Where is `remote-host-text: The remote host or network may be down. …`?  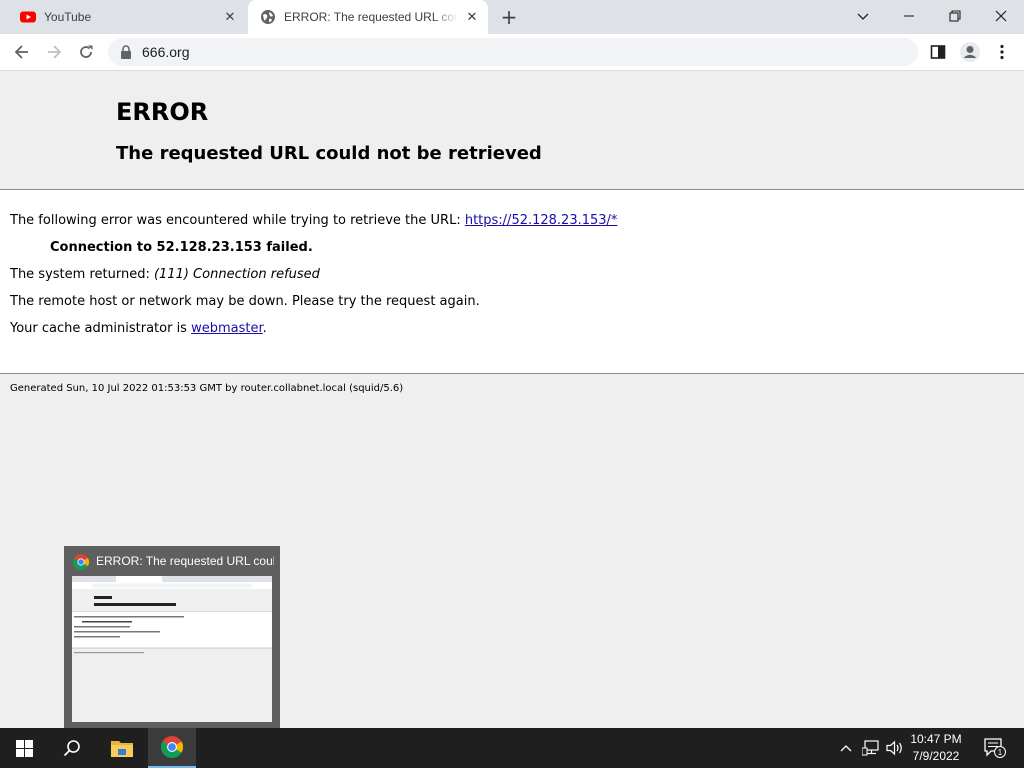
remote-host-text: The remote host or network may be down. … is located at coordinates (245, 301).